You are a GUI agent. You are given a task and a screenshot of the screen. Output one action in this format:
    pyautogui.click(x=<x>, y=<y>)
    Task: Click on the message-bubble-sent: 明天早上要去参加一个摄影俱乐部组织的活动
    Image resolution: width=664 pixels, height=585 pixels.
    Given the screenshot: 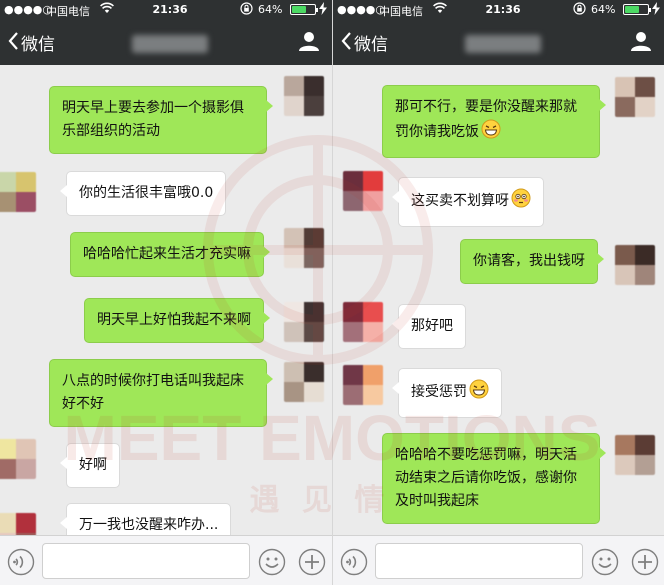 What is the action you would take?
    pyautogui.click(x=161, y=120)
    